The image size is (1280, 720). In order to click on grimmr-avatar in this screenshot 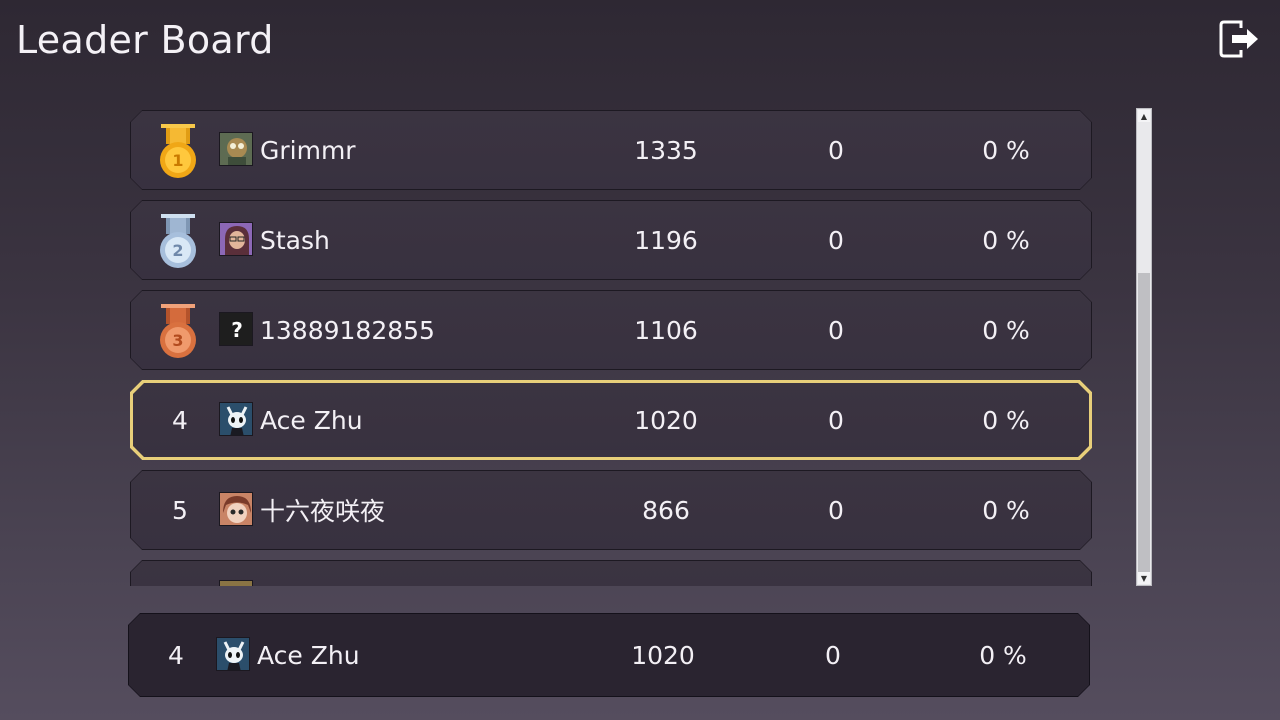, I will do `click(236, 149)`.